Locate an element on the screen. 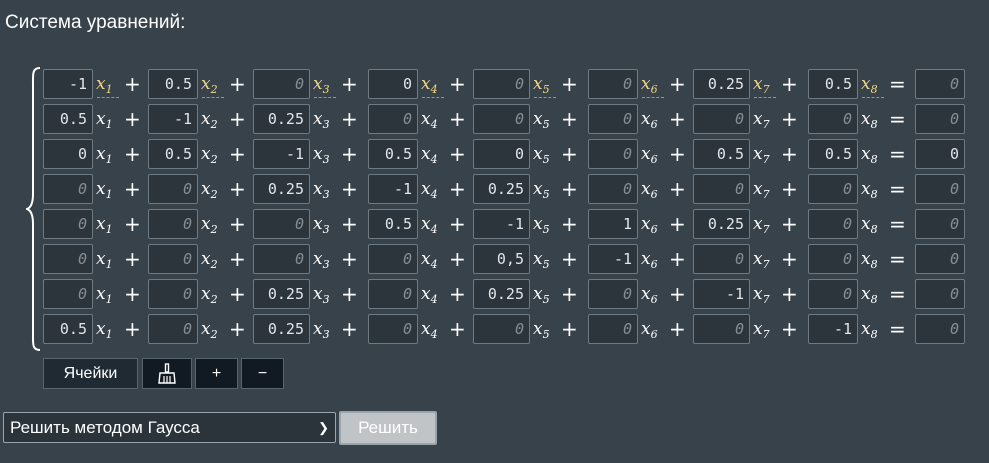  variable-index: 4 is located at coordinates (434, 194).